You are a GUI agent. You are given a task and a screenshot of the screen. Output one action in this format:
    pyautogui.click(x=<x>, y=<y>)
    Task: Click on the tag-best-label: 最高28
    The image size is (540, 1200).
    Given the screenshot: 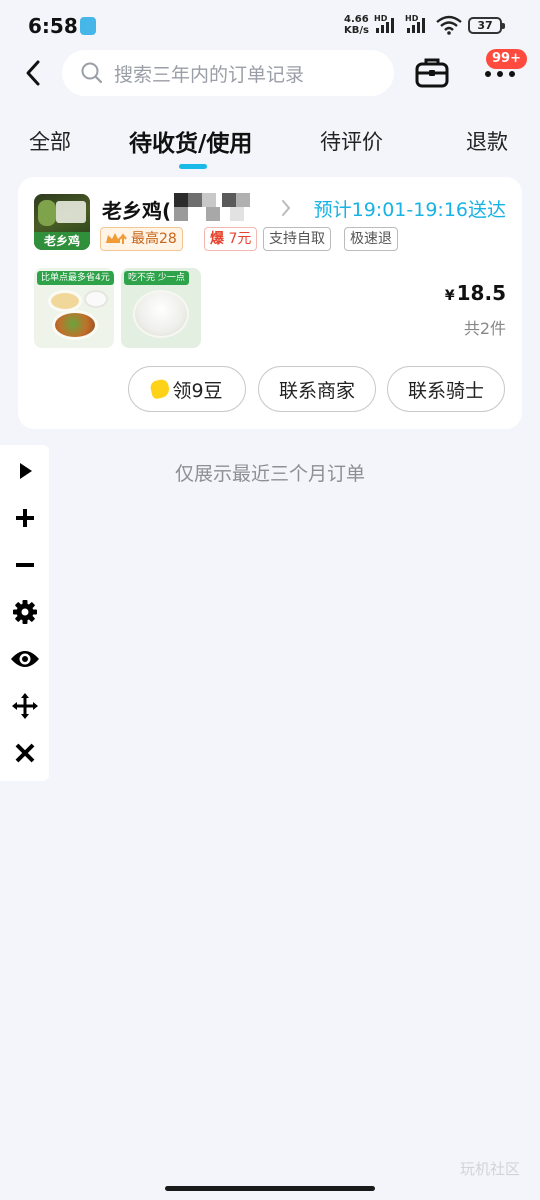 What is the action you would take?
    pyautogui.click(x=154, y=239)
    